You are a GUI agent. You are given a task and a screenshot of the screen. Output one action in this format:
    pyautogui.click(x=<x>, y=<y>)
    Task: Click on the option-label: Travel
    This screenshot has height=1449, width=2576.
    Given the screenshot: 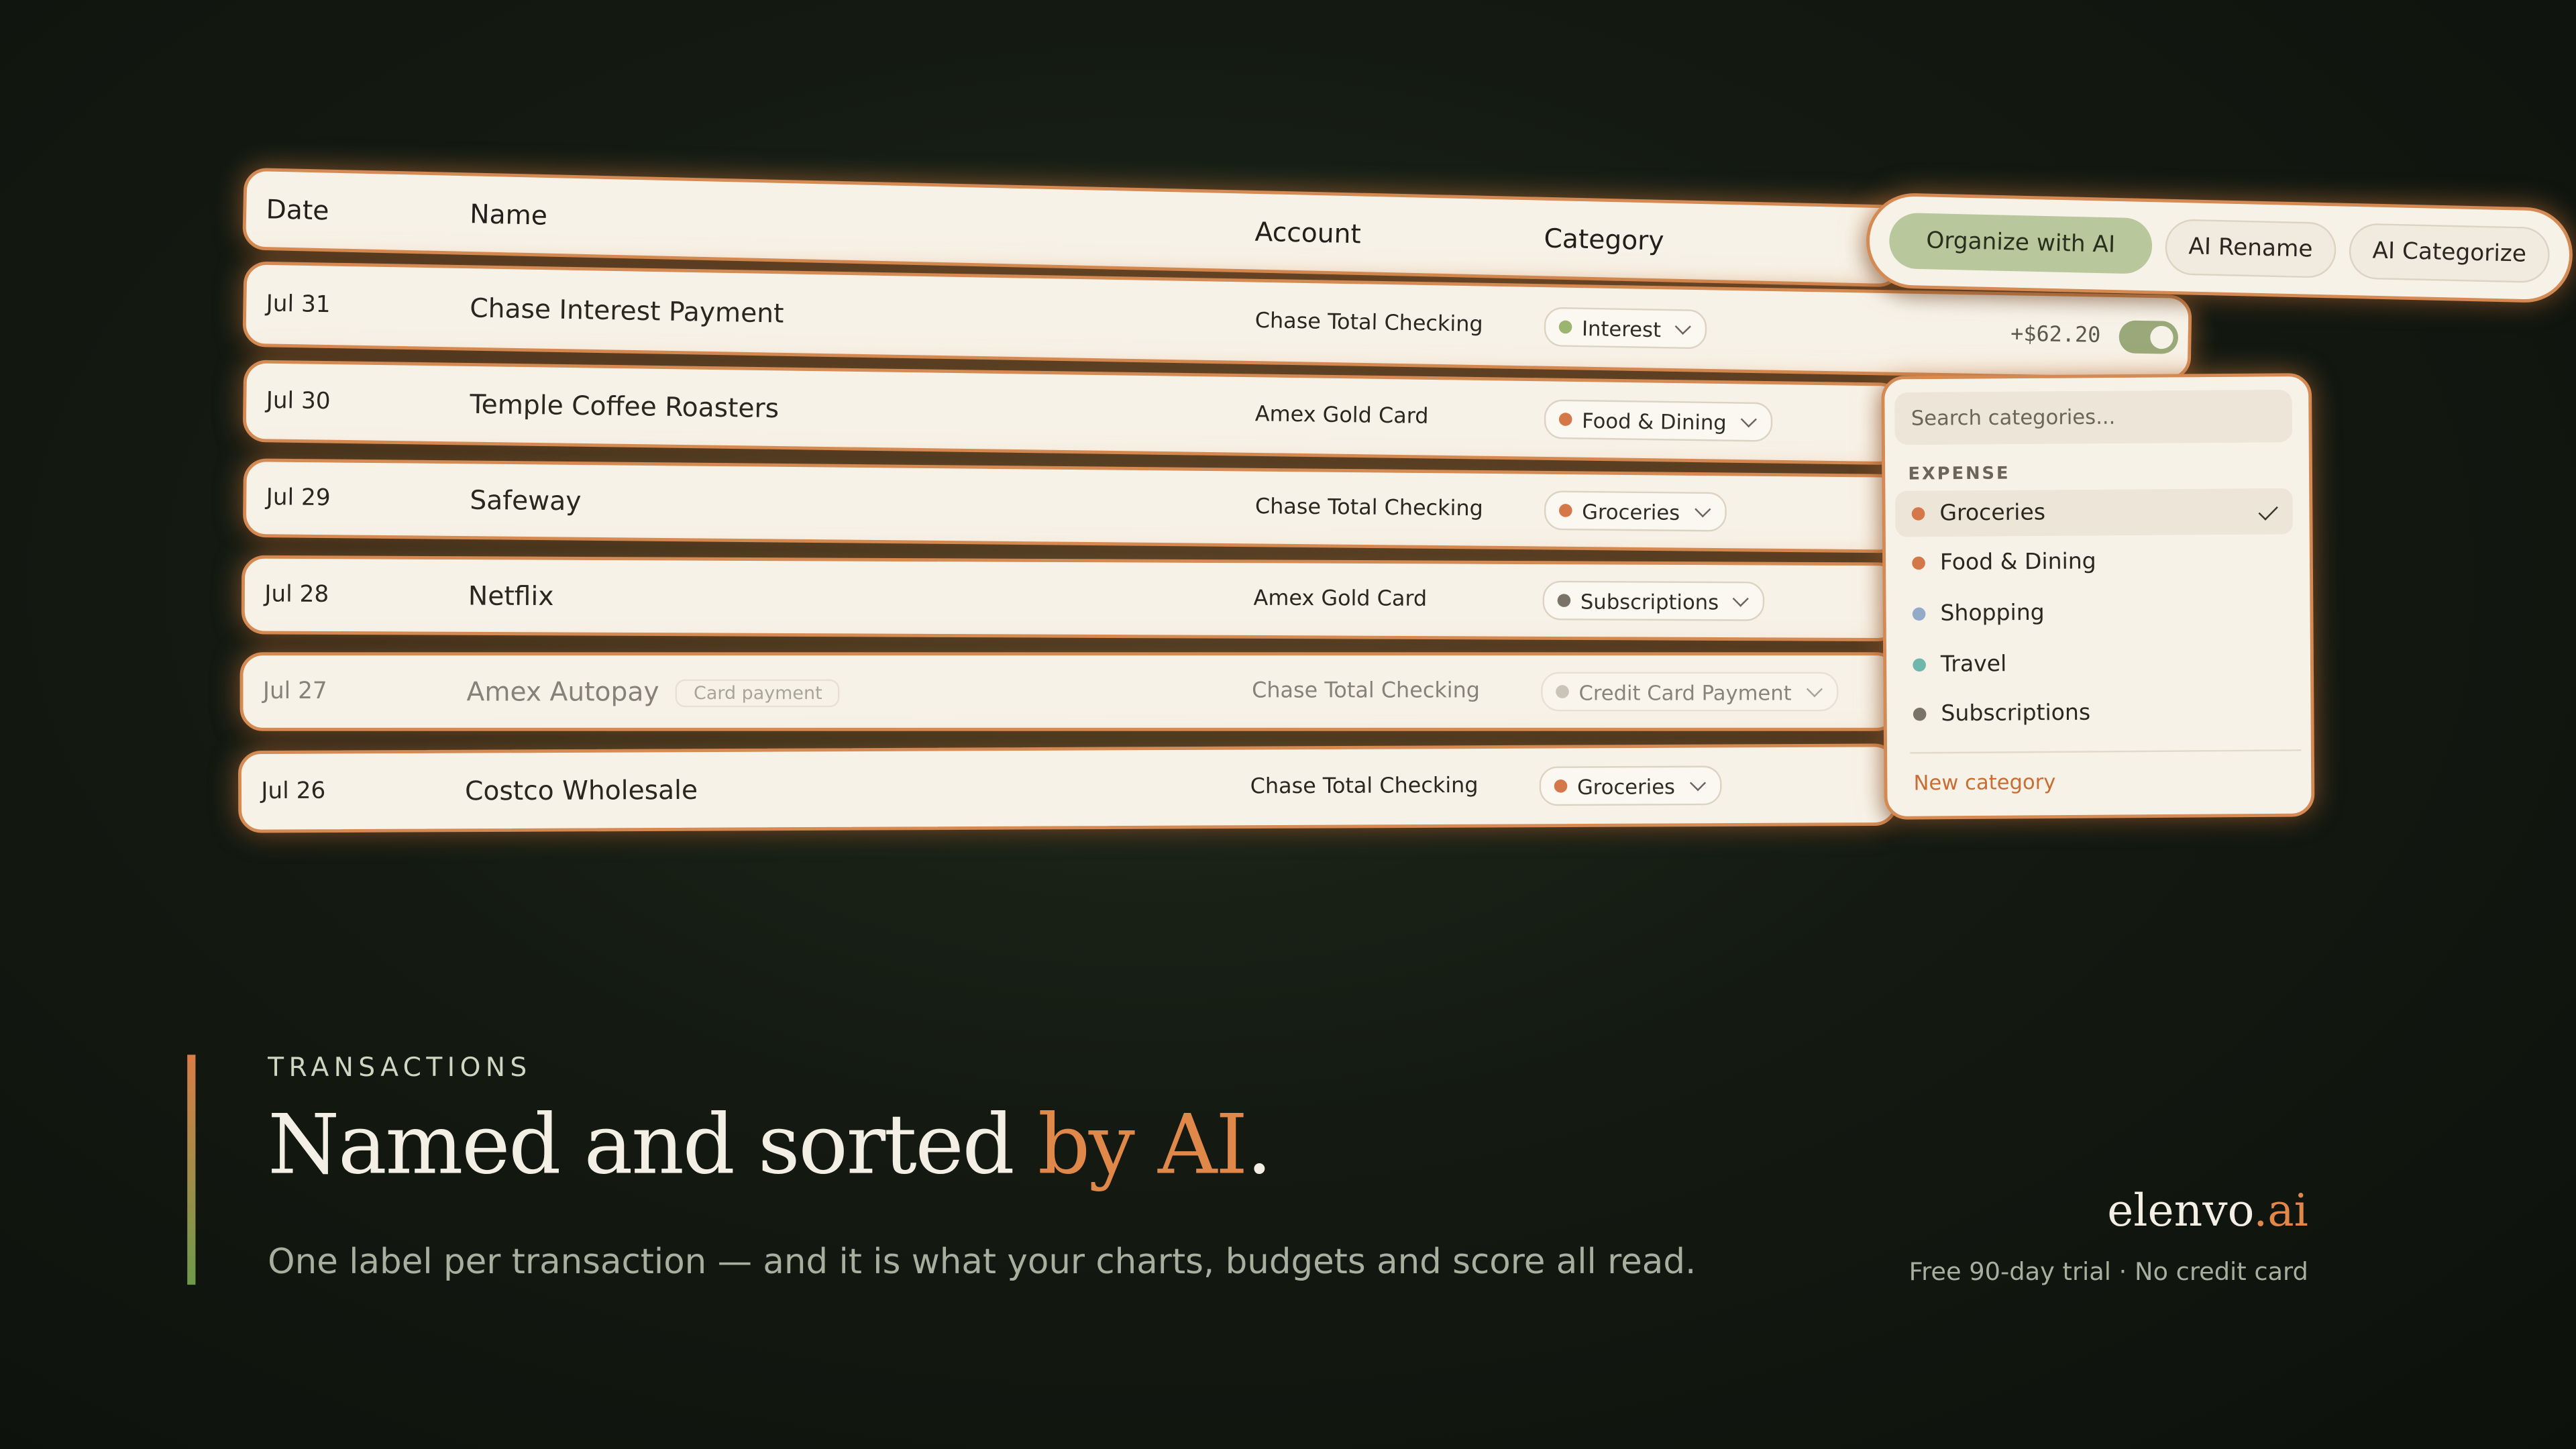 What is the action you would take?
    pyautogui.click(x=1973, y=664)
    